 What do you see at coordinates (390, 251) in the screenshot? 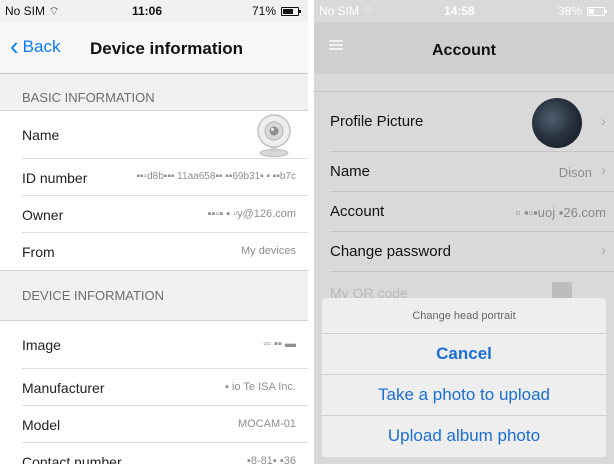
I see `row-label: Change password` at bounding box center [390, 251].